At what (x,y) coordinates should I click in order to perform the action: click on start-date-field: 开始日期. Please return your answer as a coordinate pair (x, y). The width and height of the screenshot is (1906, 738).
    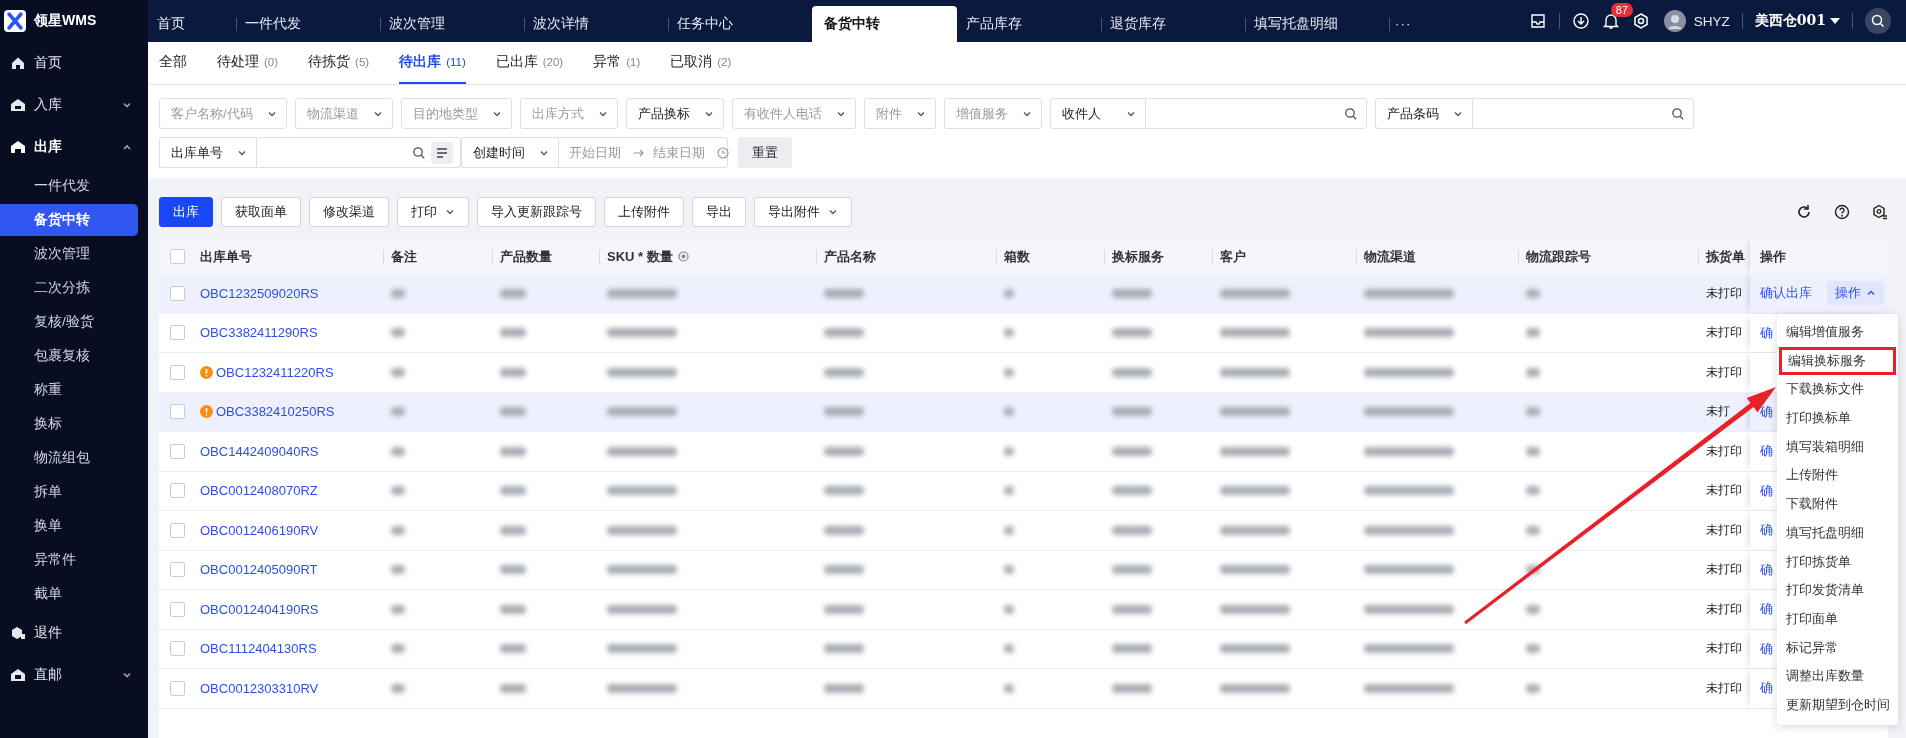
    Looking at the image, I should click on (597, 152).